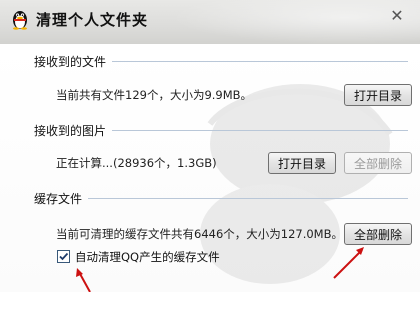 The image size is (420, 314). Describe the element at coordinates (378, 95) in the screenshot. I see `open-received-files-dir-button: 打开目录` at that location.